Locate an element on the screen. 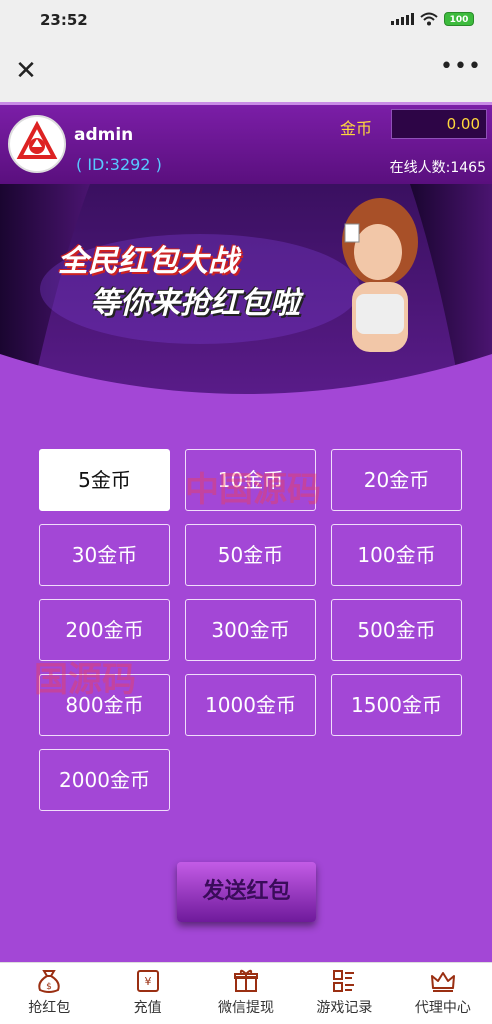 The width and height of the screenshot is (492, 1024). coin-balance: 0.00 is located at coordinates (439, 124).